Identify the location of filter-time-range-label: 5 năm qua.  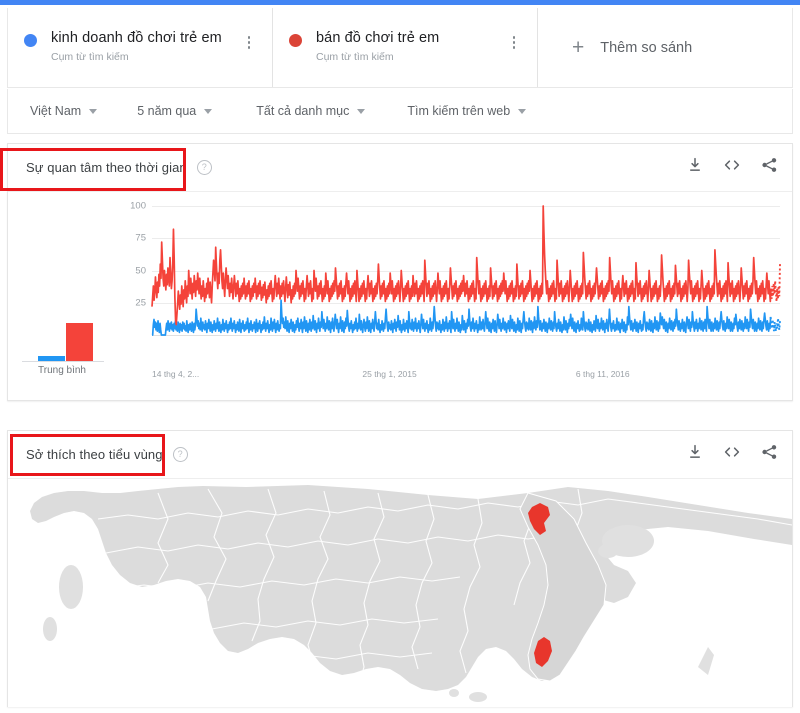
(167, 111).